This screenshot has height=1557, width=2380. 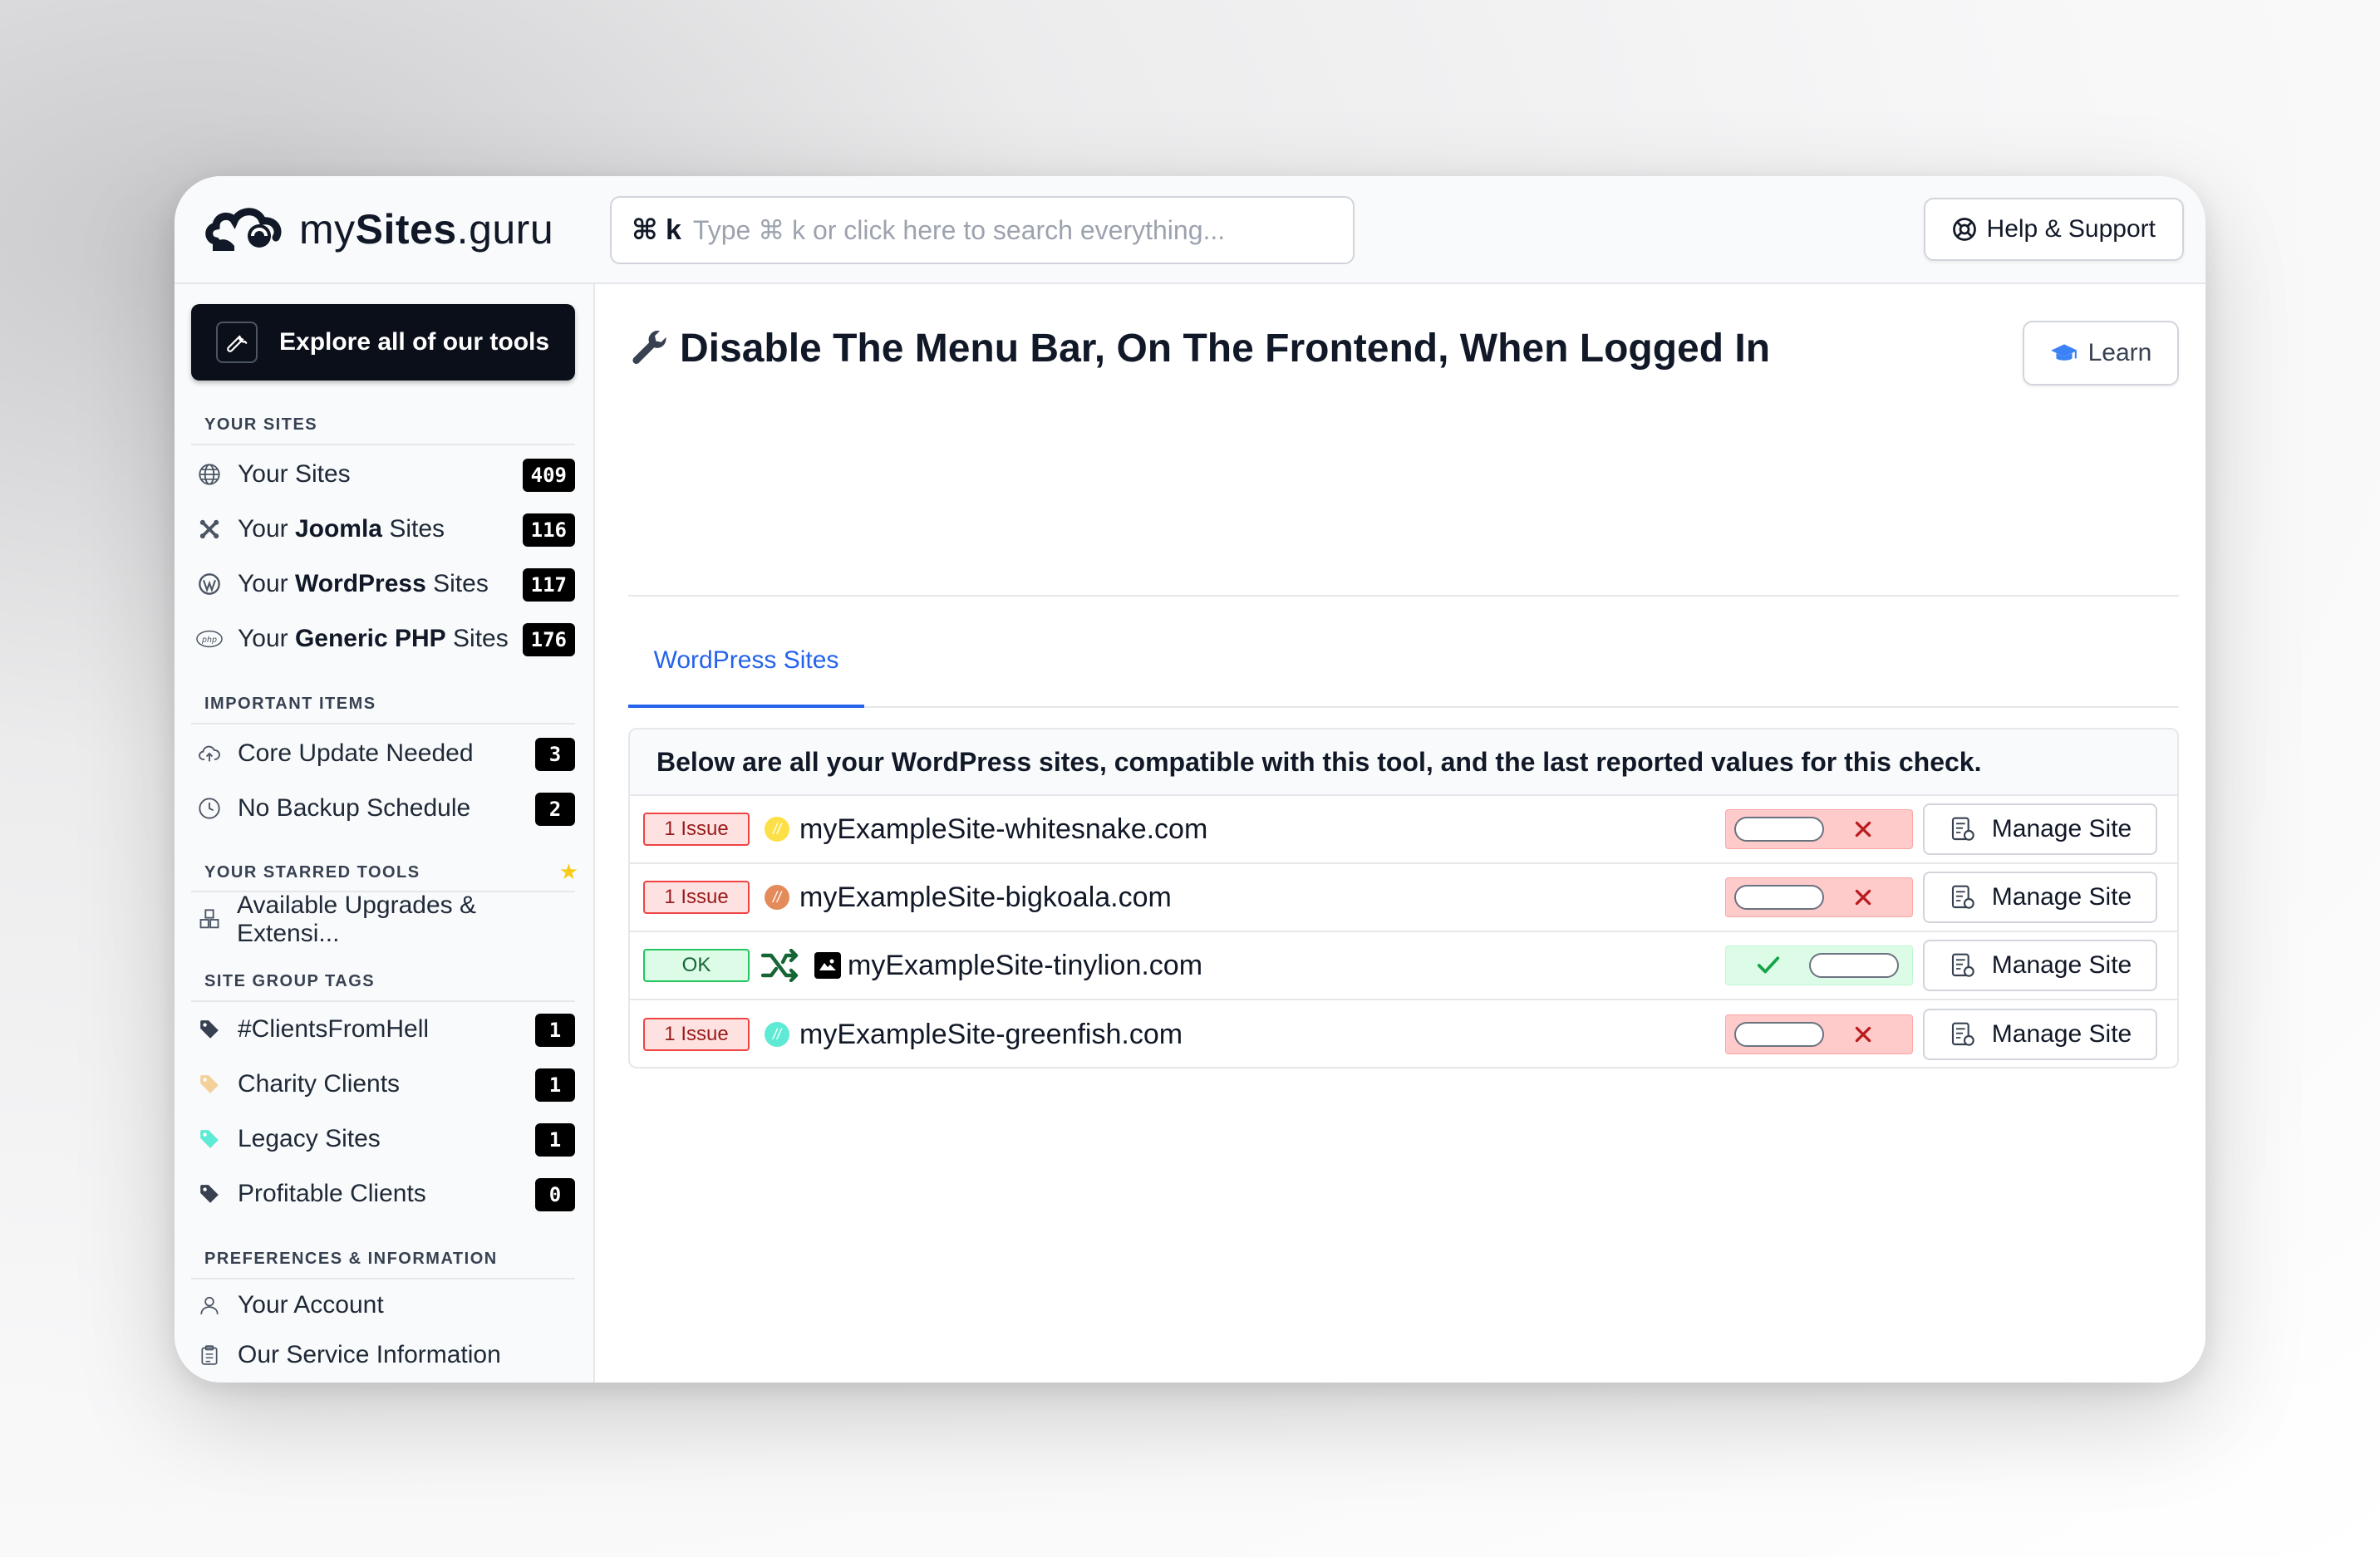 I want to click on cubes-icon, so click(x=209, y=919).